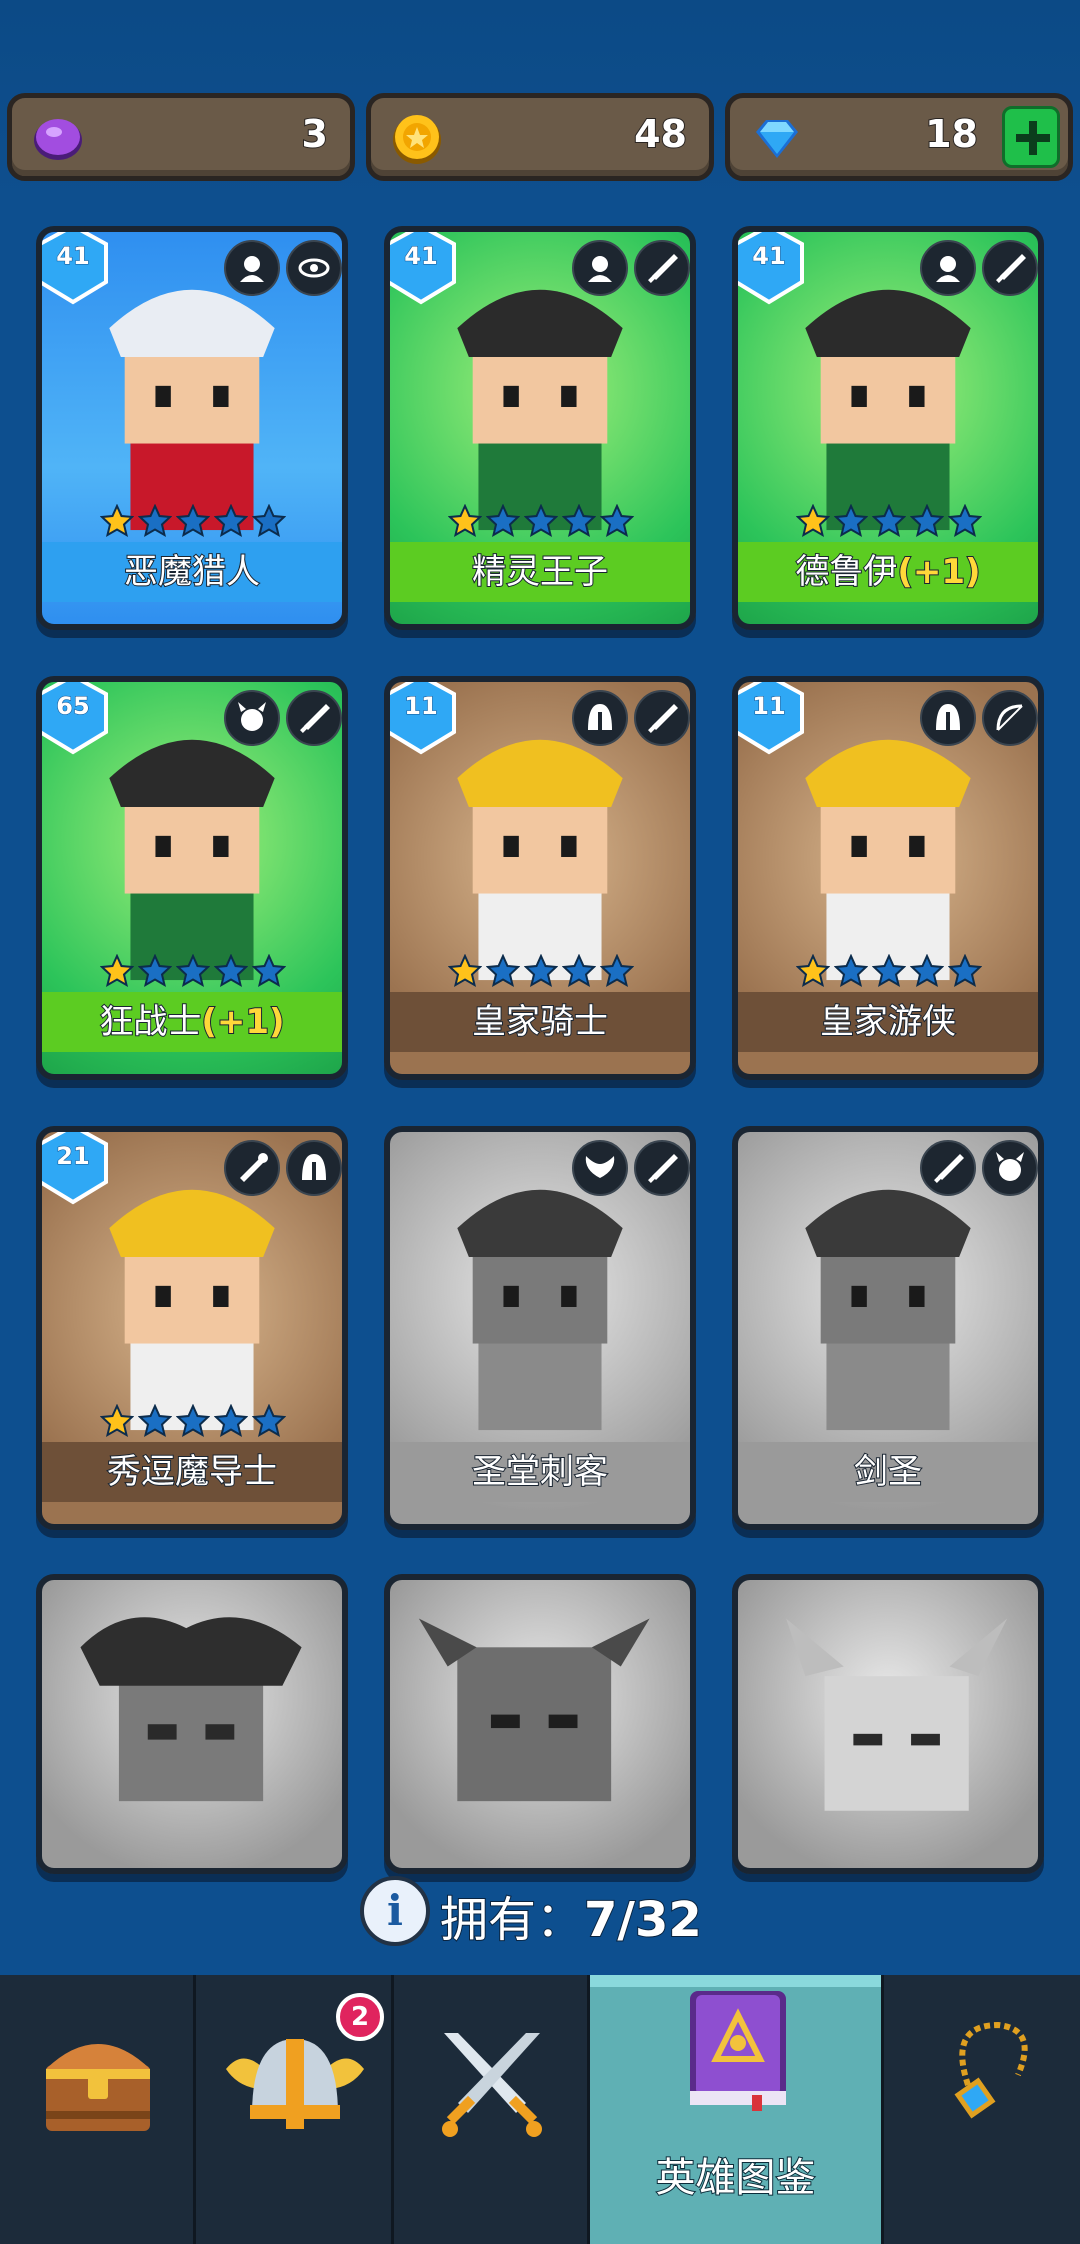 The height and width of the screenshot is (2244, 1080). Describe the element at coordinates (1010, 718) in the screenshot. I see `class-bow-icon` at that location.